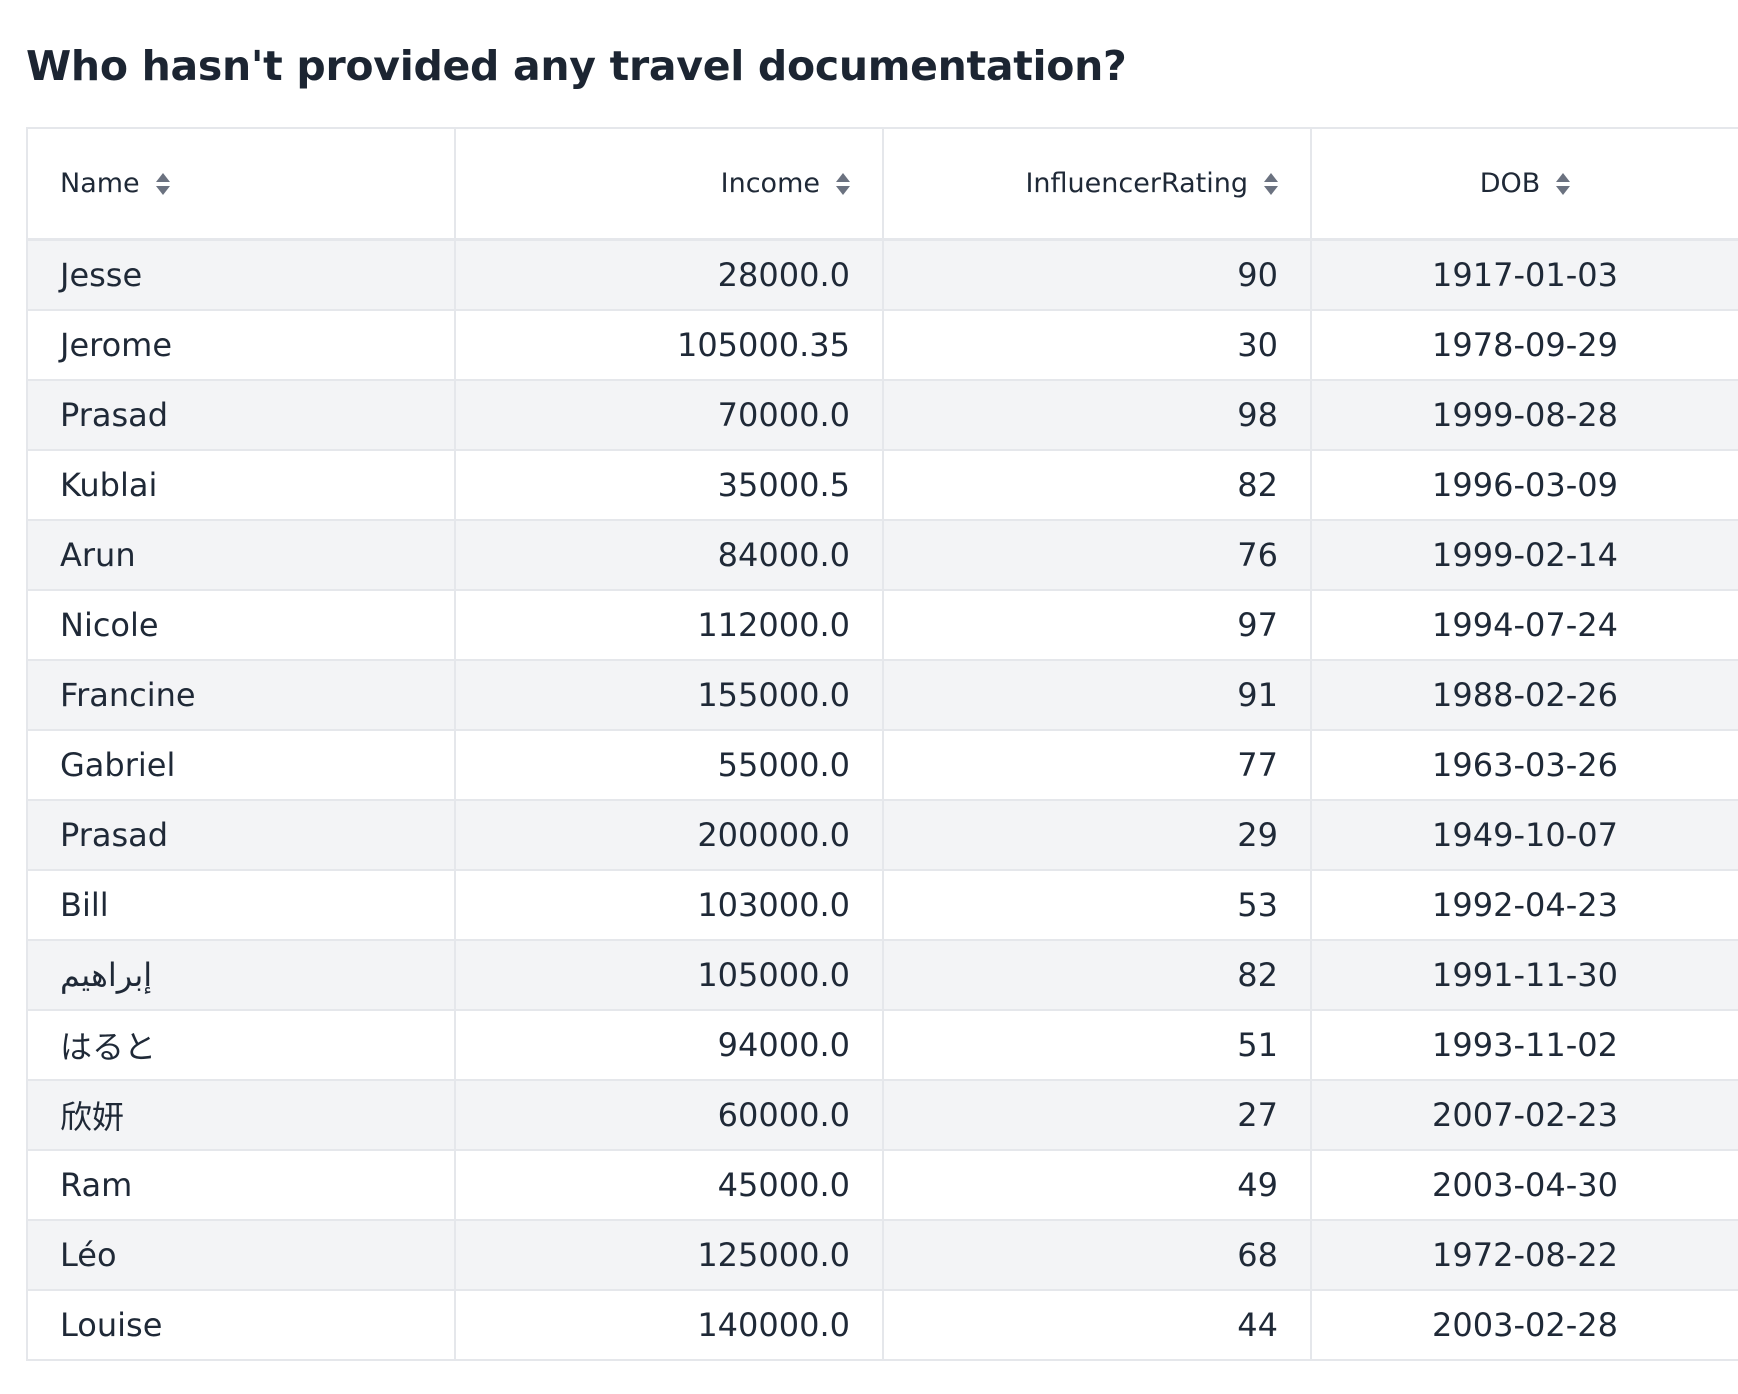 This screenshot has width=1738, height=1394. What do you see at coordinates (241, 1115) in the screenshot?
I see `cell-name: 欣妍` at bounding box center [241, 1115].